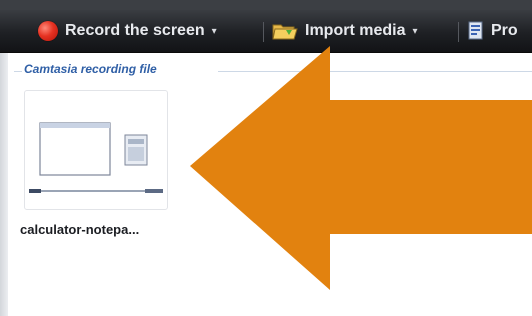 This screenshot has height=316, width=532. What do you see at coordinates (504, 30) in the screenshot?
I see `produce-label: Pro` at bounding box center [504, 30].